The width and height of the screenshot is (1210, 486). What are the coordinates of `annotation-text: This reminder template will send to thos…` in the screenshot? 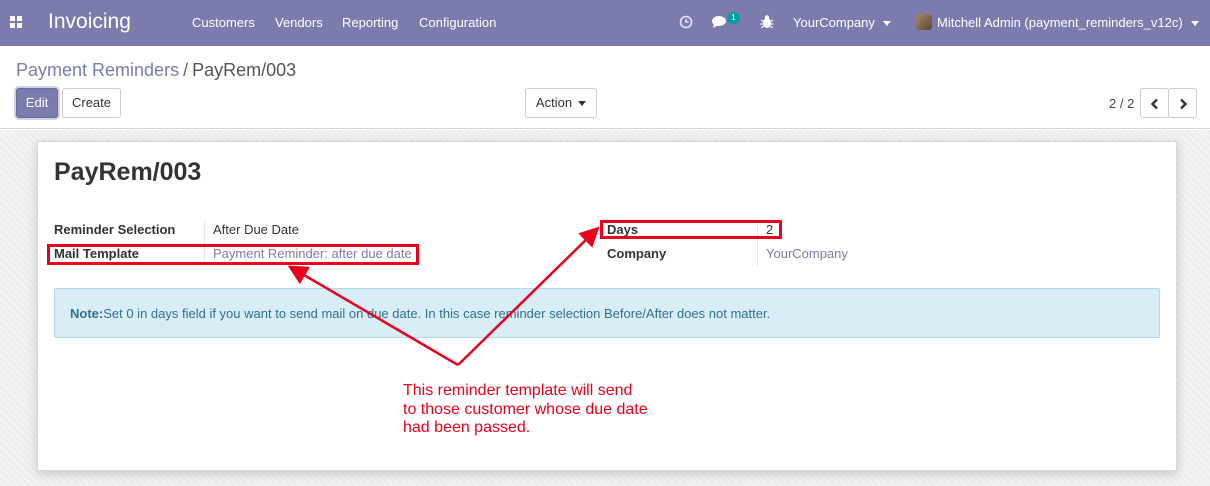 It's located at (525, 410).